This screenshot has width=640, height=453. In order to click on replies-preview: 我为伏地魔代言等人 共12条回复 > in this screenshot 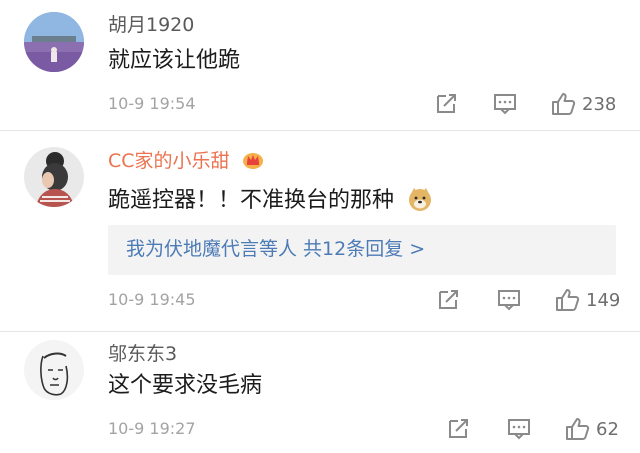, I will do `click(362, 250)`.